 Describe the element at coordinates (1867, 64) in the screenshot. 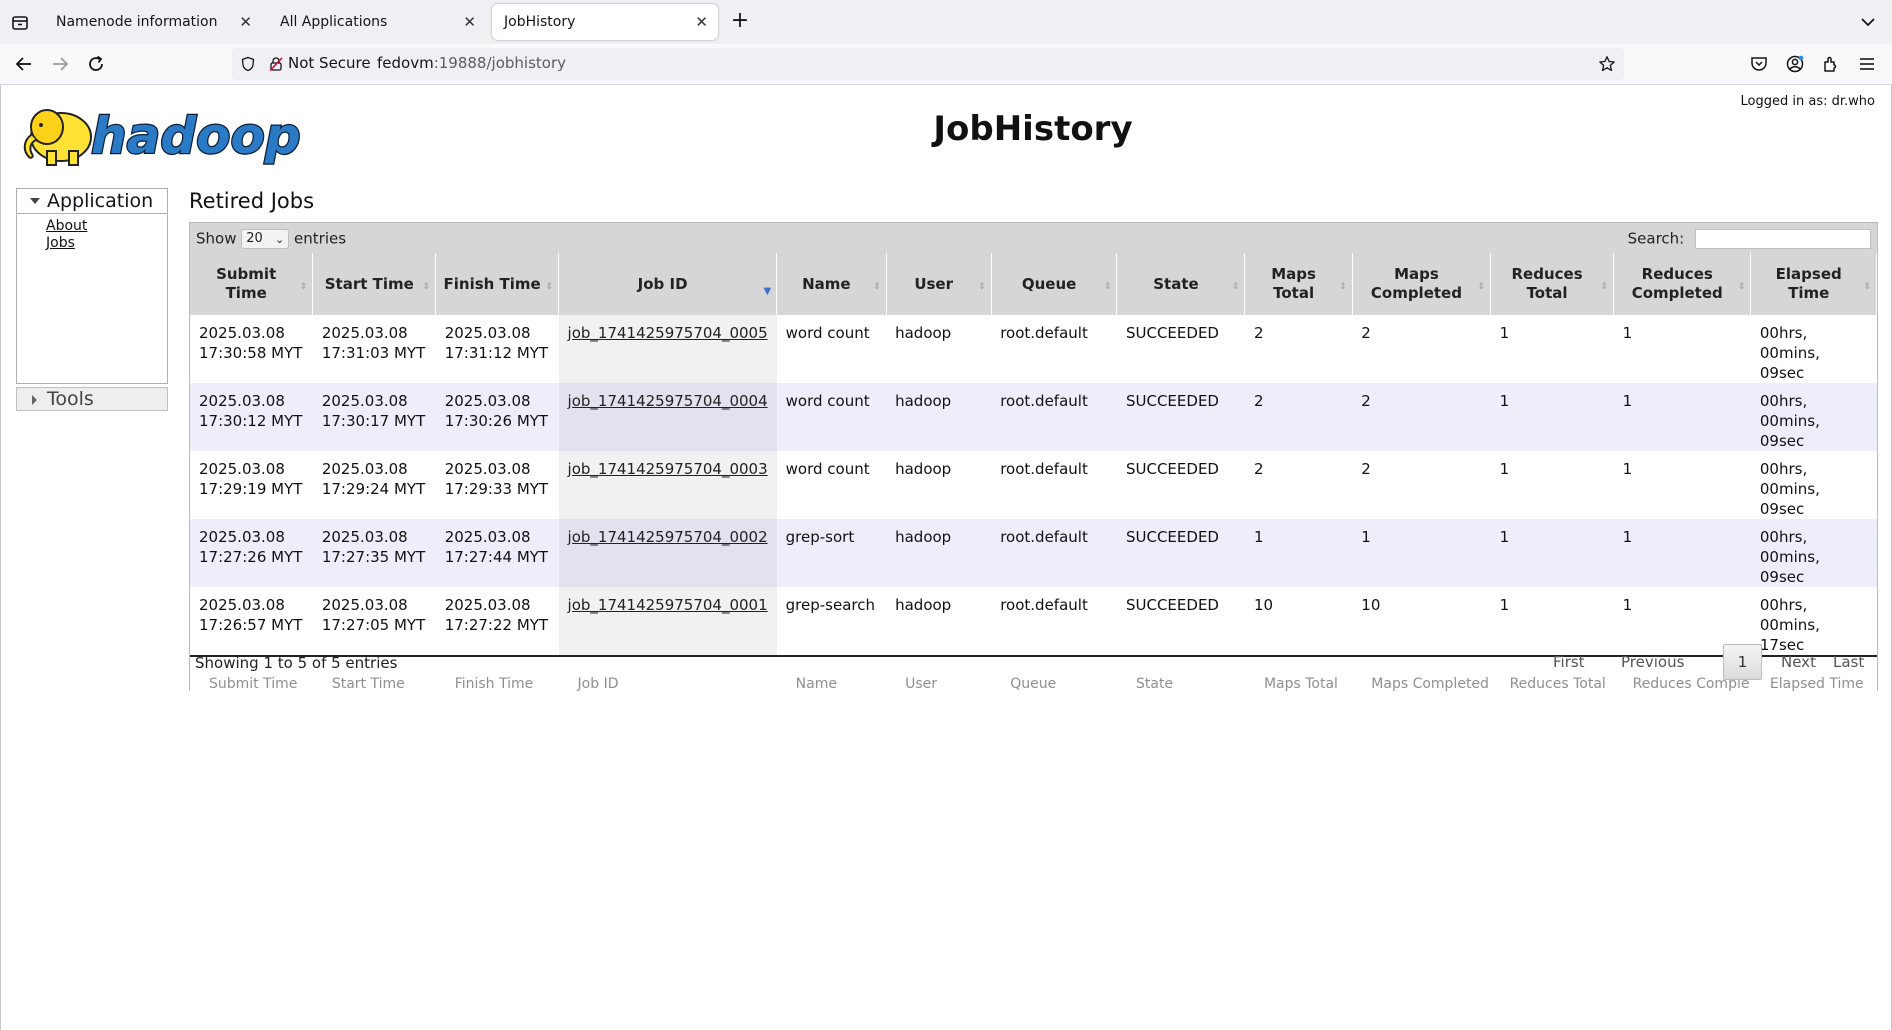

I see `hamburger-menu-icon` at that location.